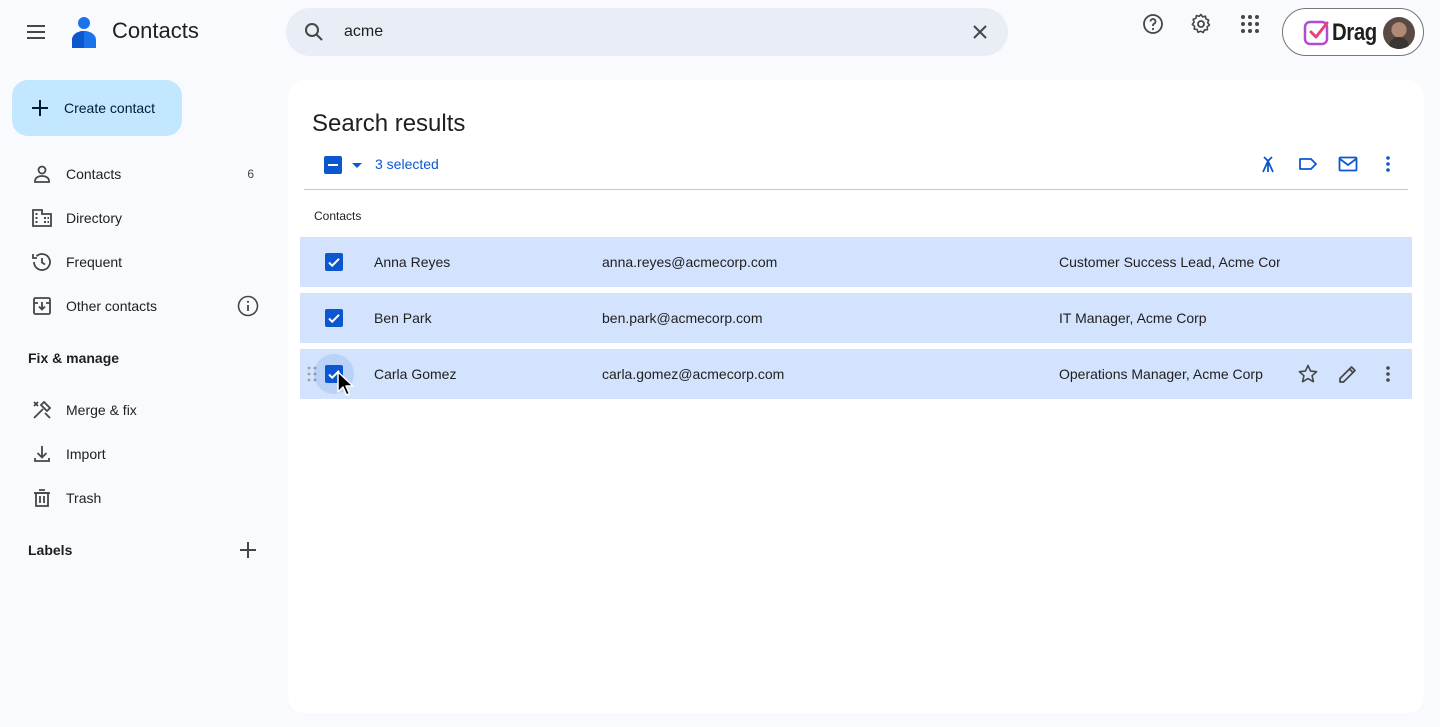 The height and width of the screenshot is (727, 1440). What do you see at coordinates (50, 550) in the screenshot?
I see `labels-heading: Labels` at bounding box center [50, 550].